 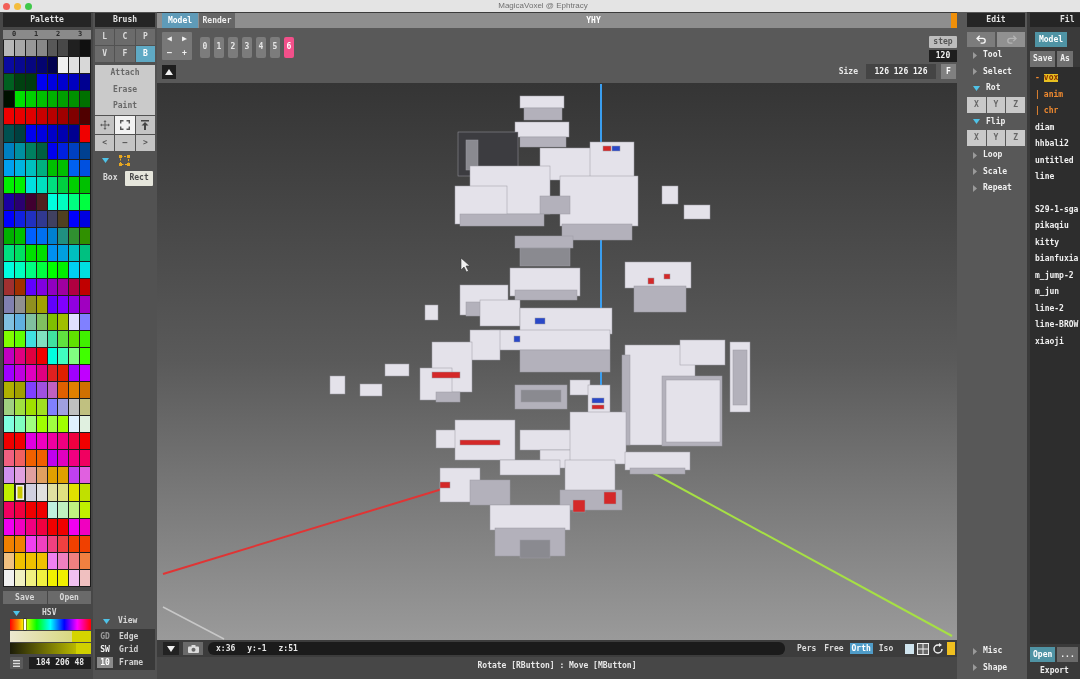 I want to click on palette-file-button: Save, so click(x=25, y=597).